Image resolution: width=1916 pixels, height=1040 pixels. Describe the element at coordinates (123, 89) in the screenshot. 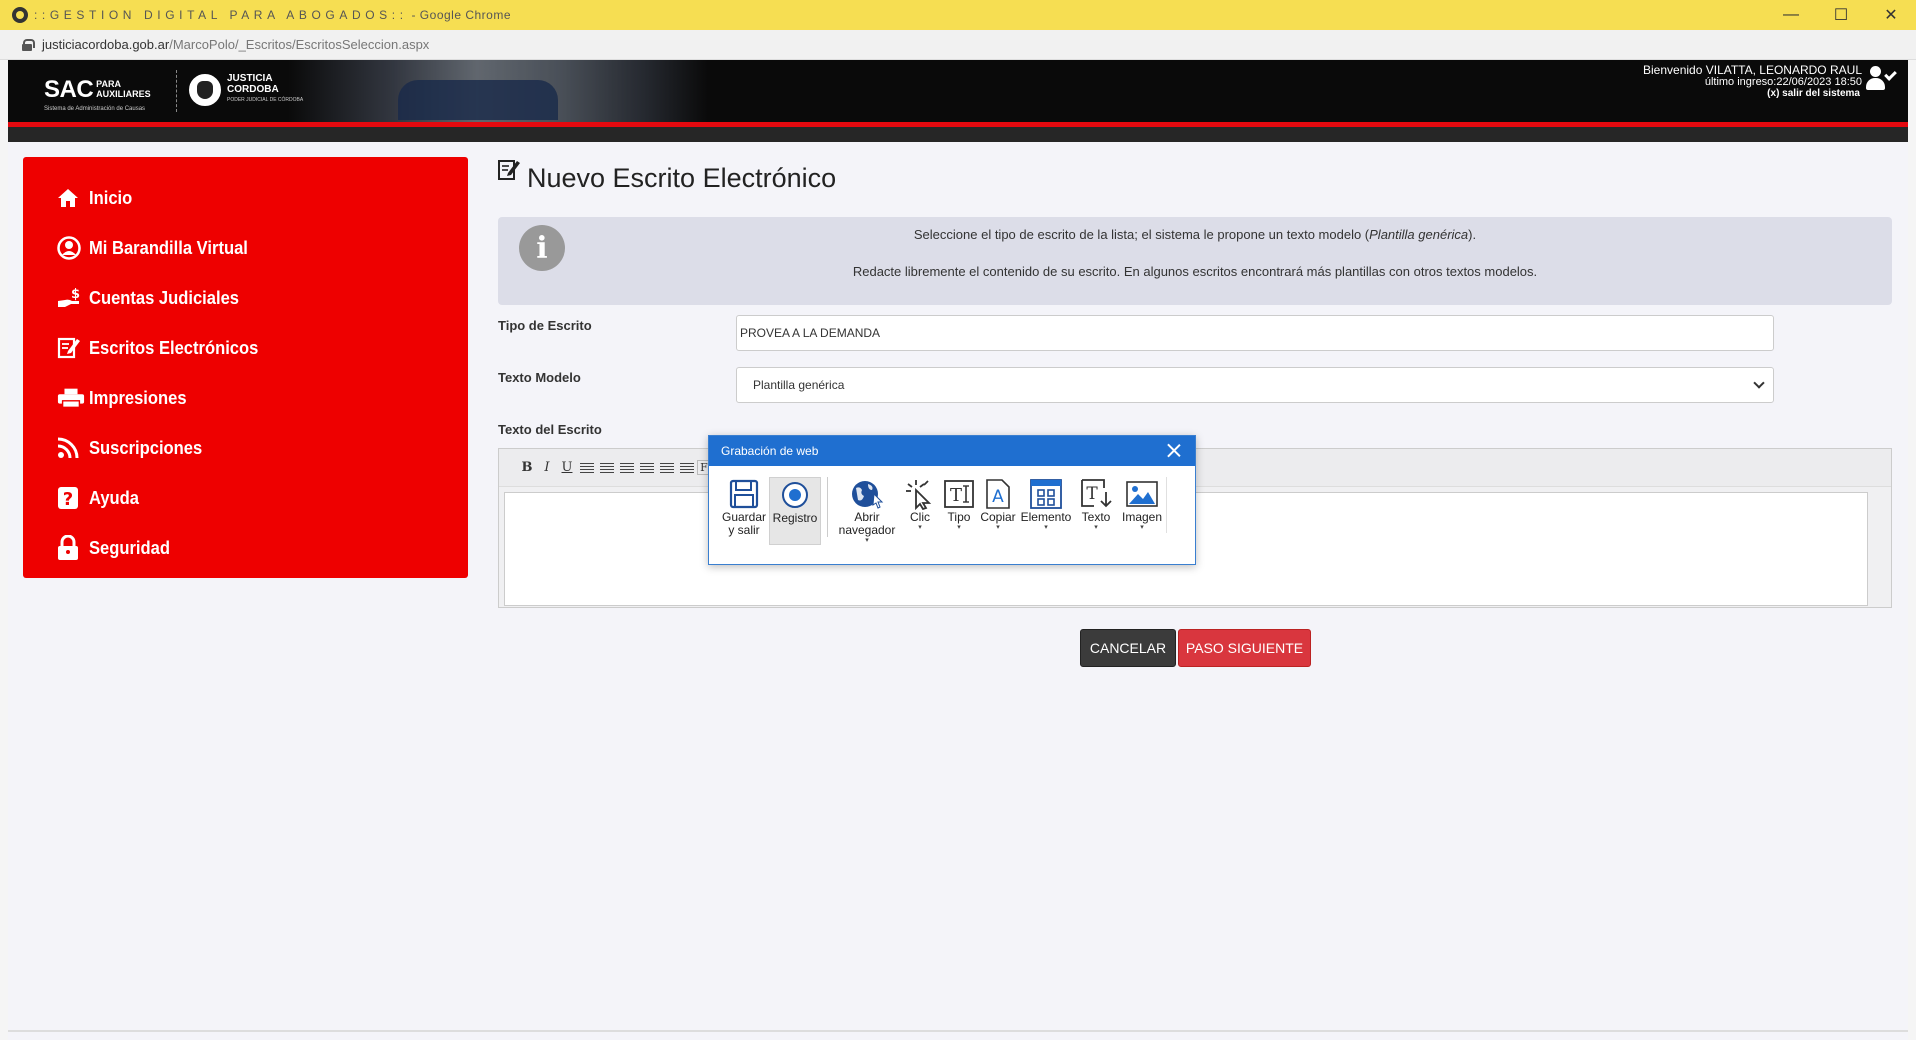

I see `sac-logo-subtitle: PARA AUXILIARES` at that location.